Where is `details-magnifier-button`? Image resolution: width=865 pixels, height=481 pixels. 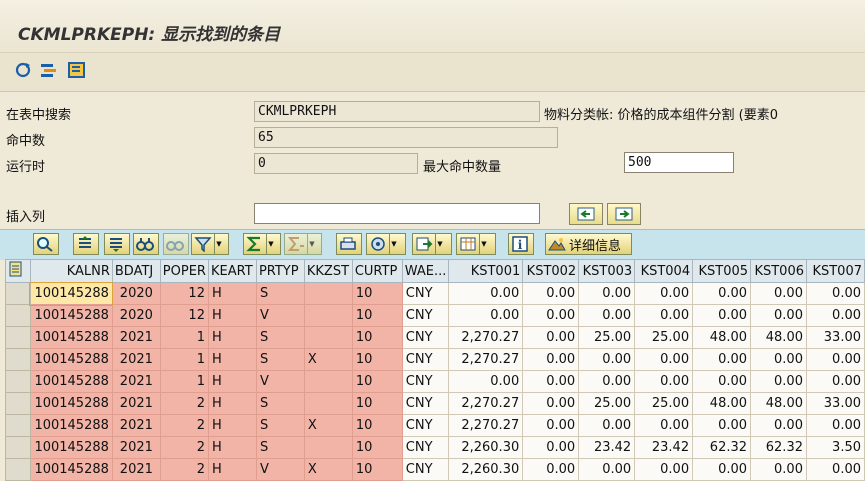 details-magnifier-button is located at coordinates (46, 244).